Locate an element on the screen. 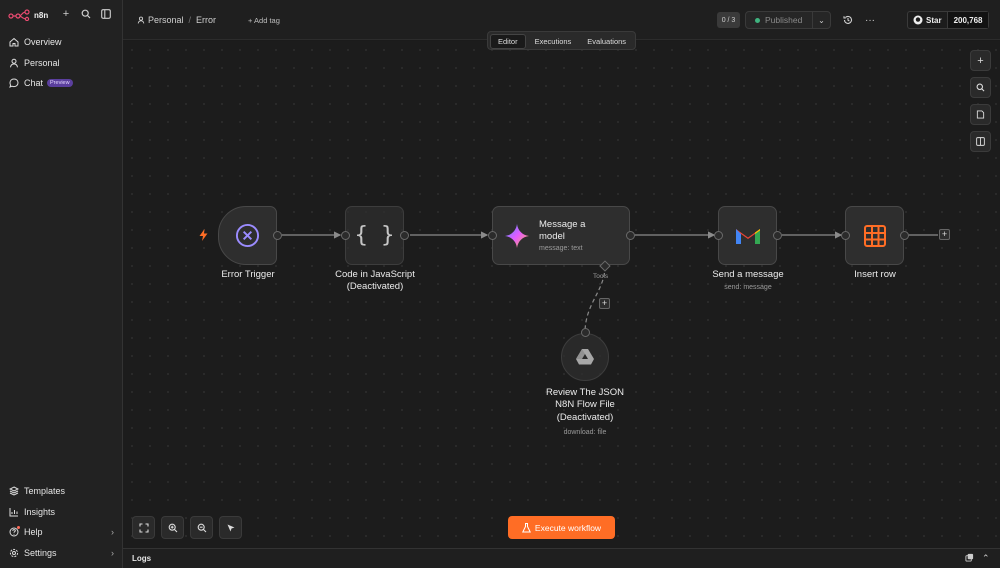 The height and width of the screenshot is (568, 1000). sidebar-item-settings: Settings › is located at coordinates (61, 553).